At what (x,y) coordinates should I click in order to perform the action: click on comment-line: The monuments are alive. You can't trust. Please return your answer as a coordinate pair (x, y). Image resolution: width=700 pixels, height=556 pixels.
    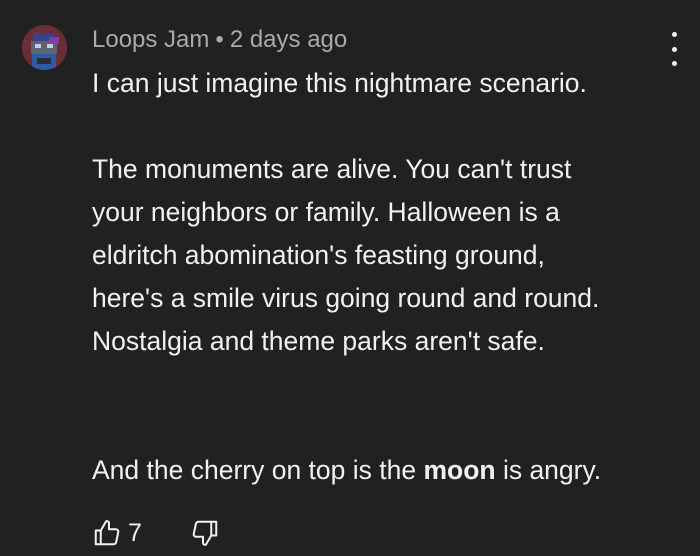
    Looking at the image, I should click on (332, 169).